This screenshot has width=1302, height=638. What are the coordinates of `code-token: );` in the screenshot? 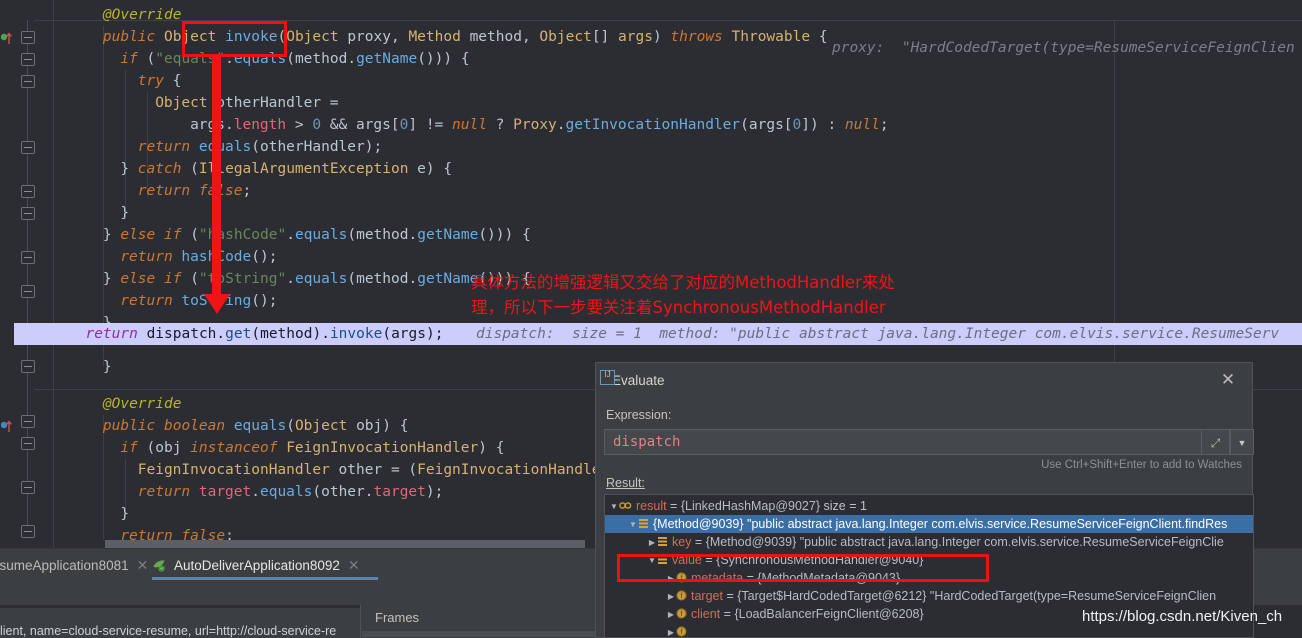 It's located at (435, 334).